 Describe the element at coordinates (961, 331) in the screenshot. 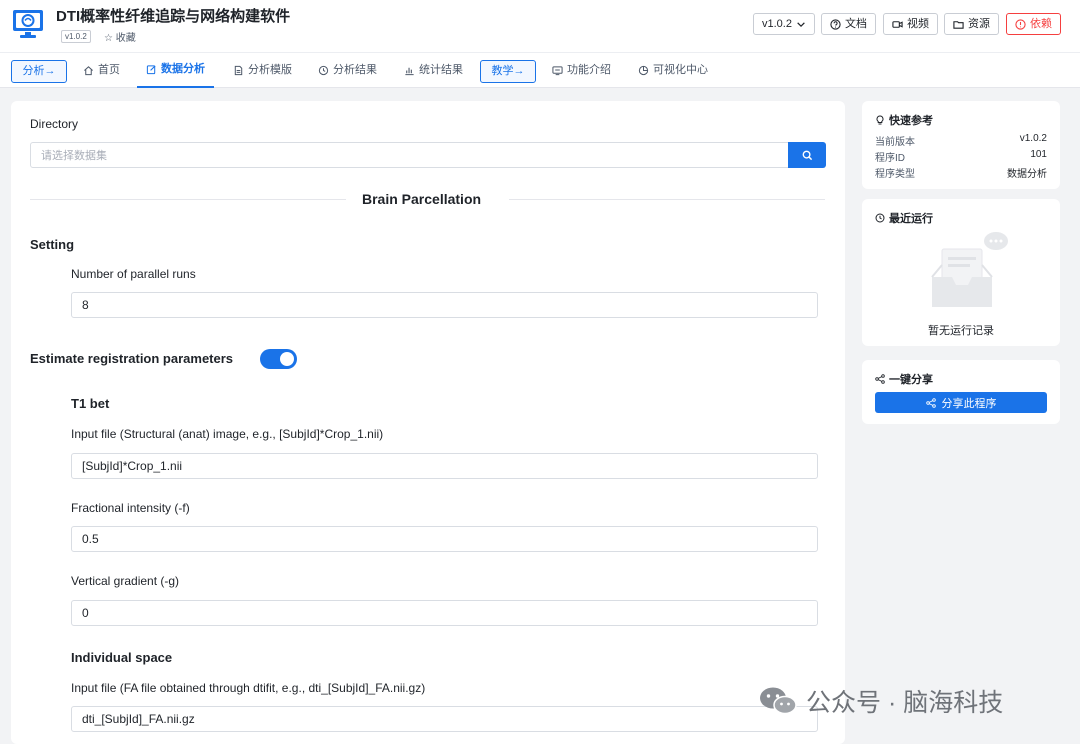

I see `recent-runs-empty: 暂无运行记录` at that location.